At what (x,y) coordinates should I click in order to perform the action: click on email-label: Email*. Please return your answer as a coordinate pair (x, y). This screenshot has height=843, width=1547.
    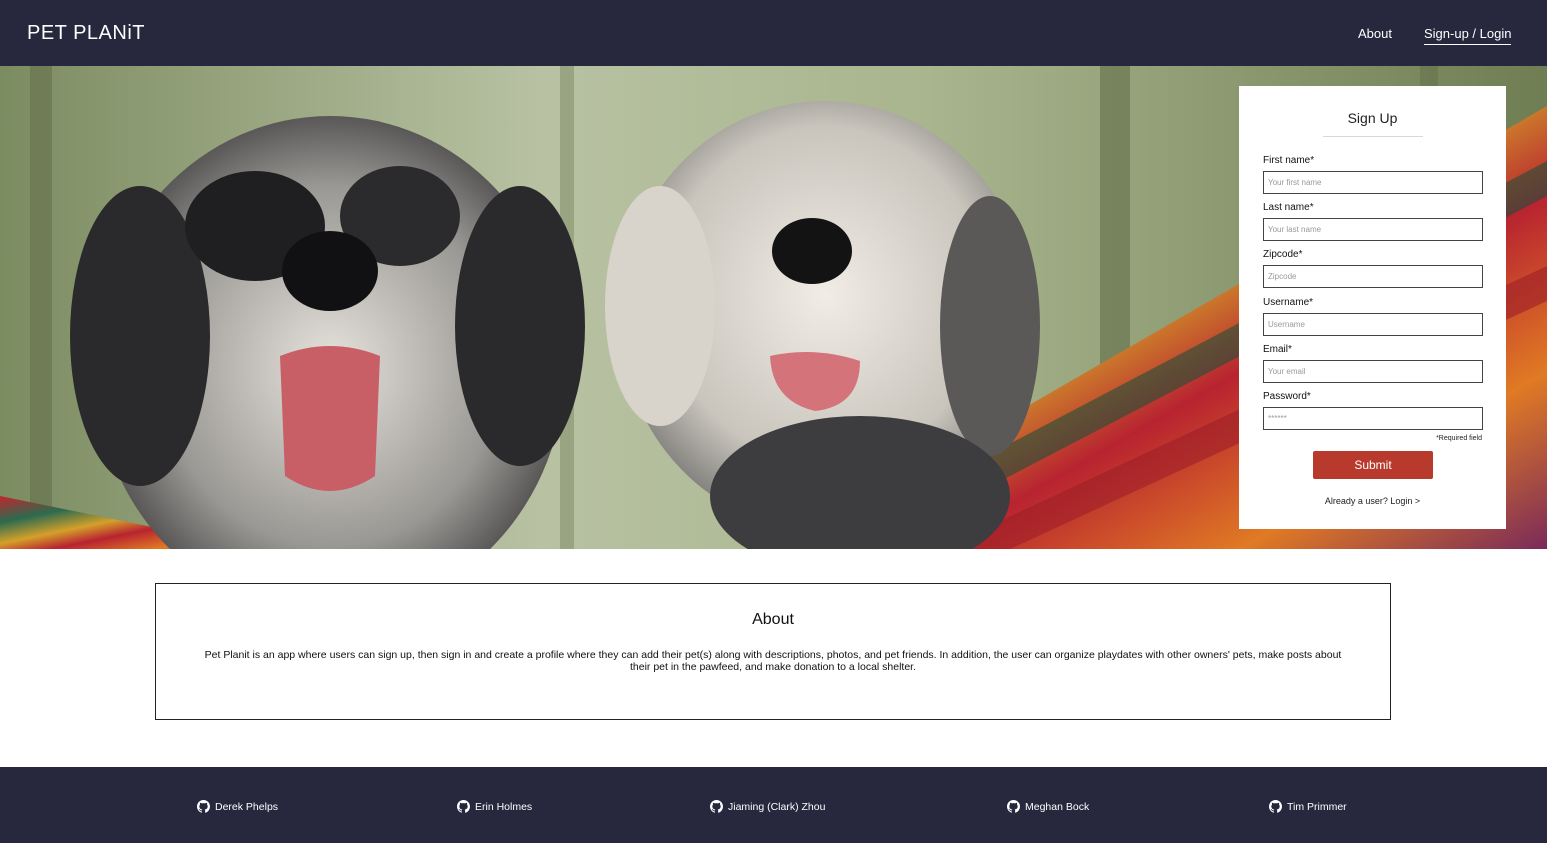
    Looking at the image, I should click on (1277, 349).